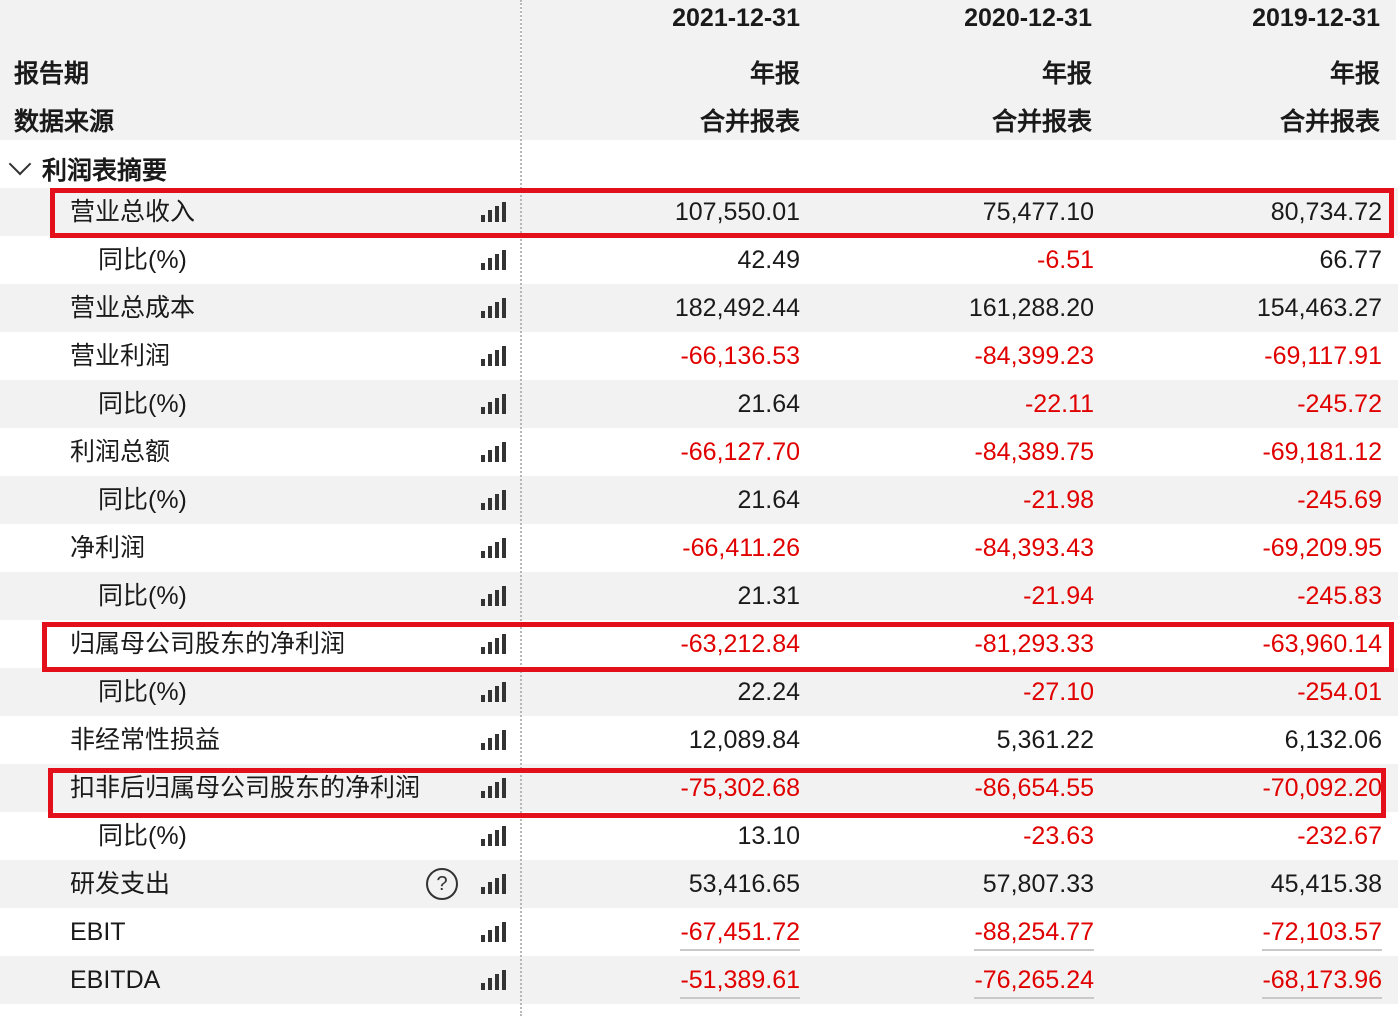 This screenshot has height=1016, width=1398. What do you see at coordinates (1350, 260) in the screenshot?
I see `value-text: 66.77` at bounding box center [1350, 260].